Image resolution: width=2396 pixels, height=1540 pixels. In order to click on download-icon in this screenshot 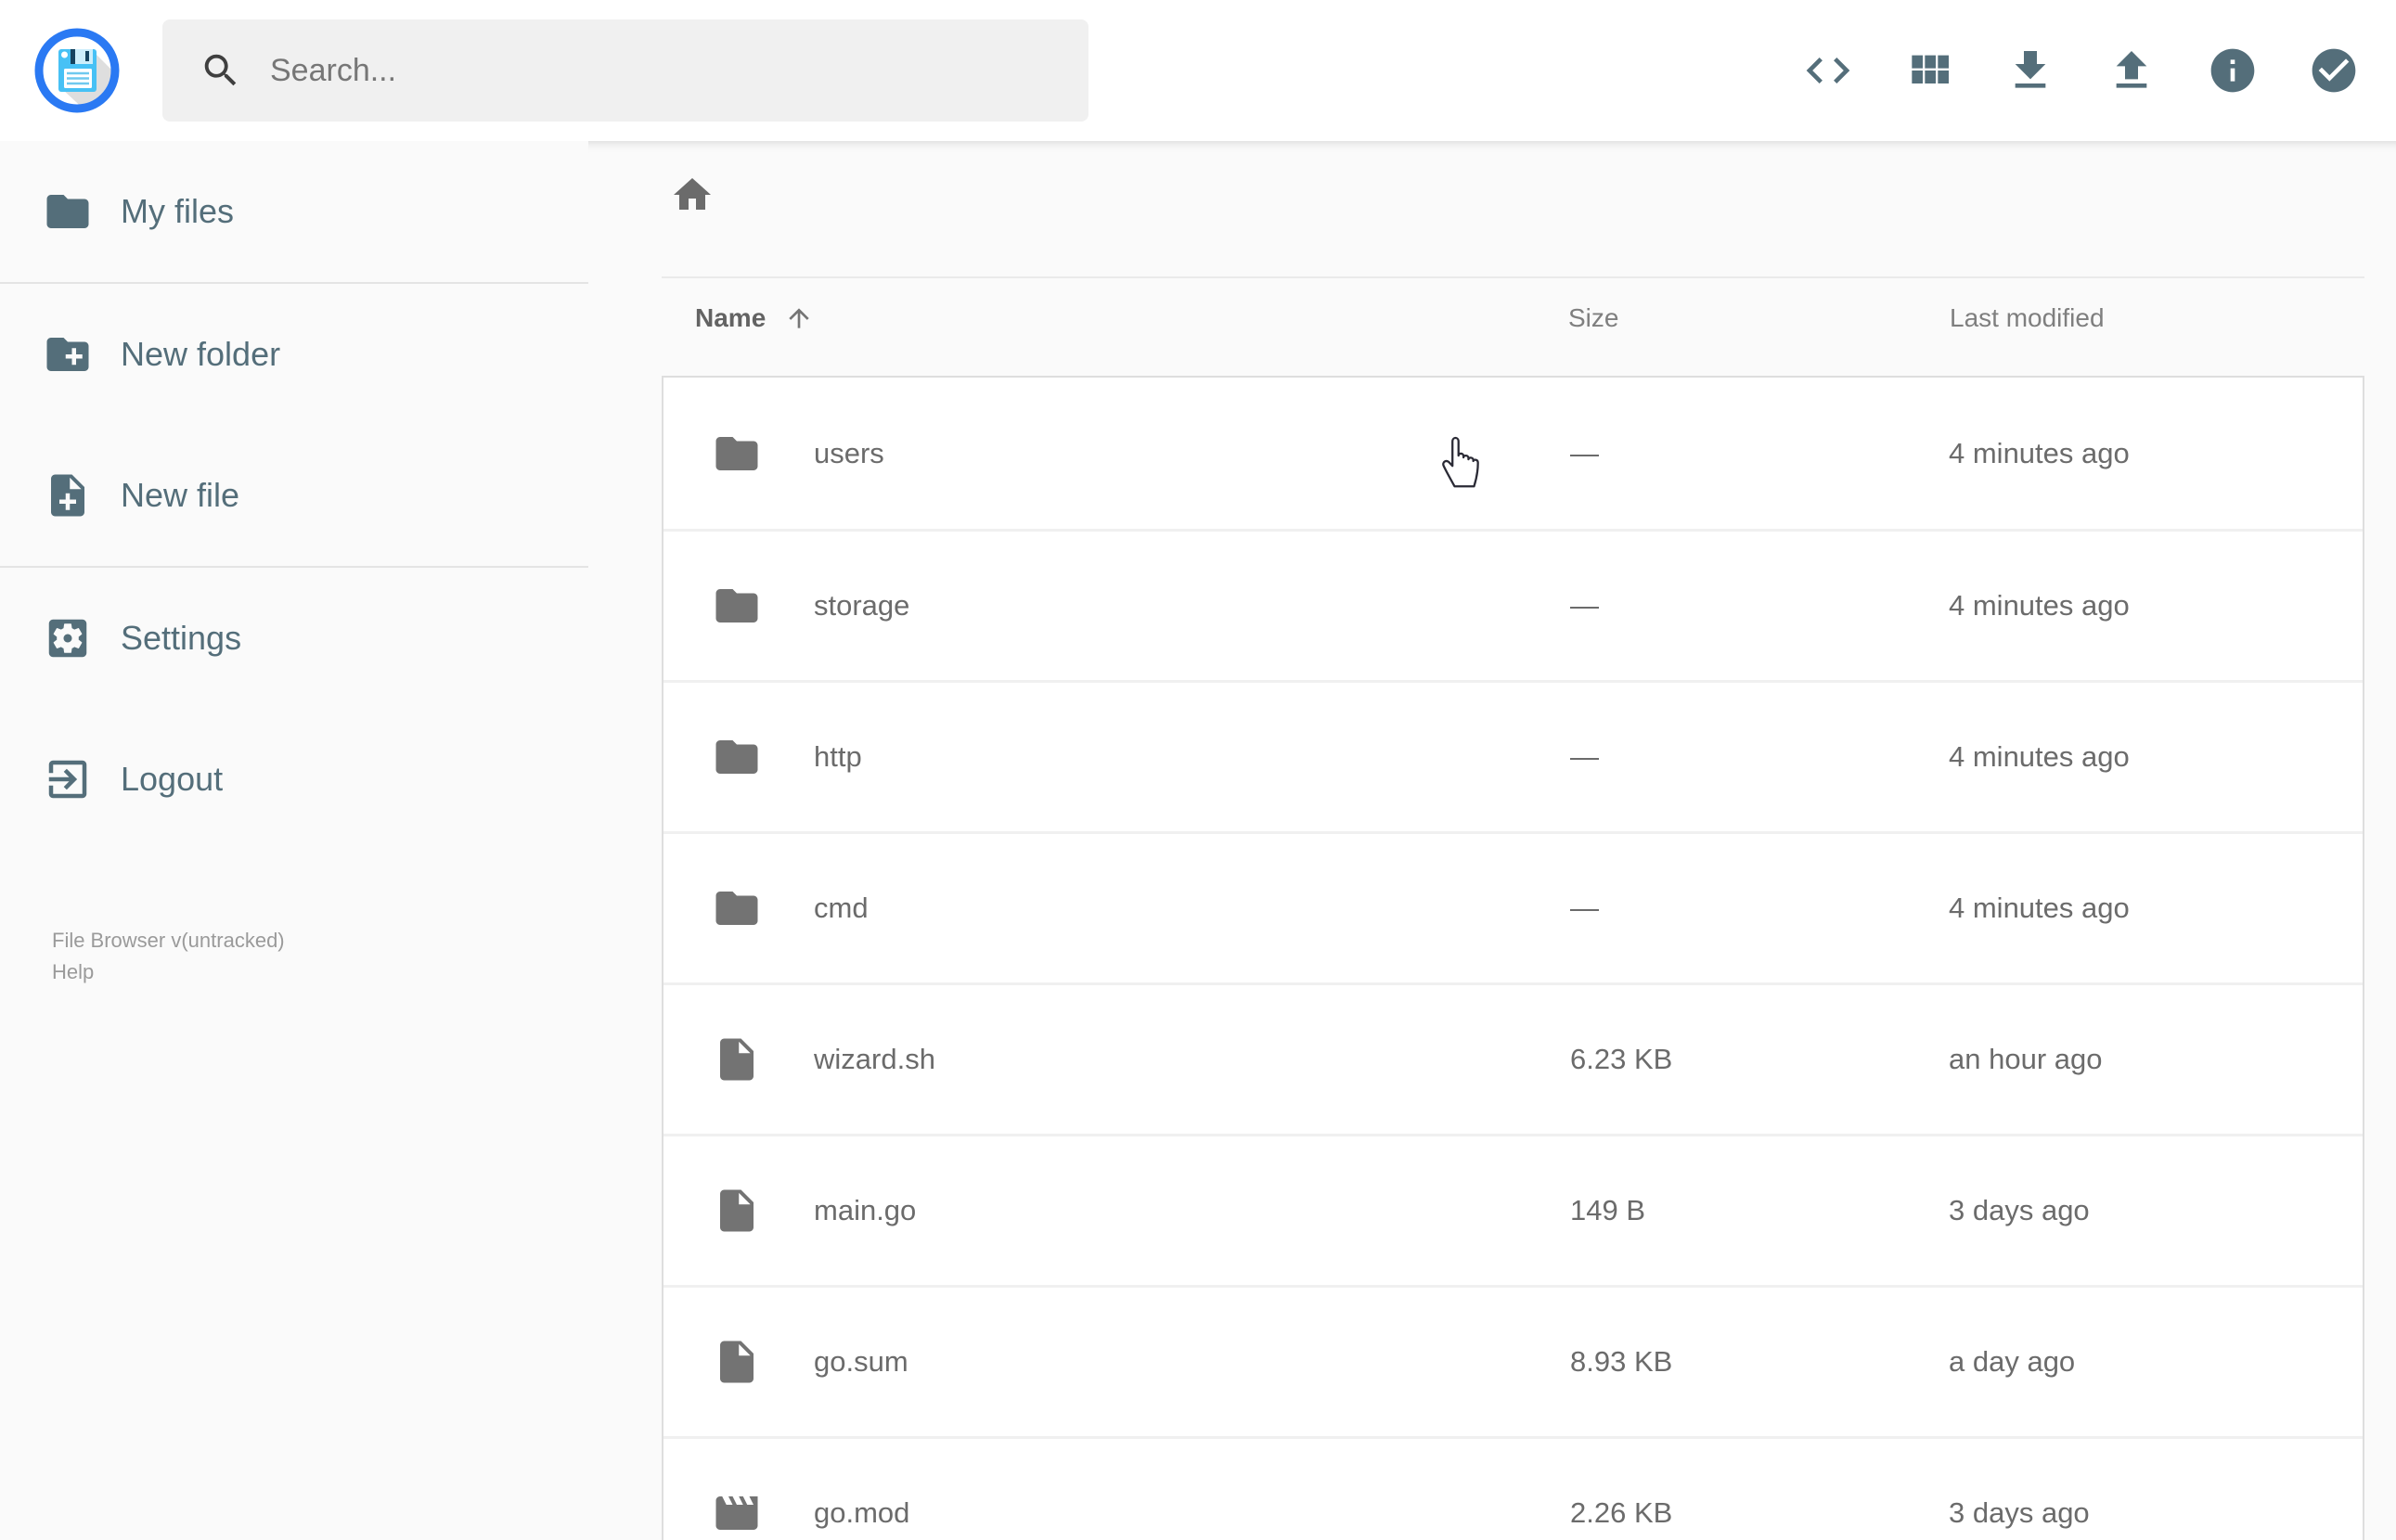, I will do `click(2030, 69)`.